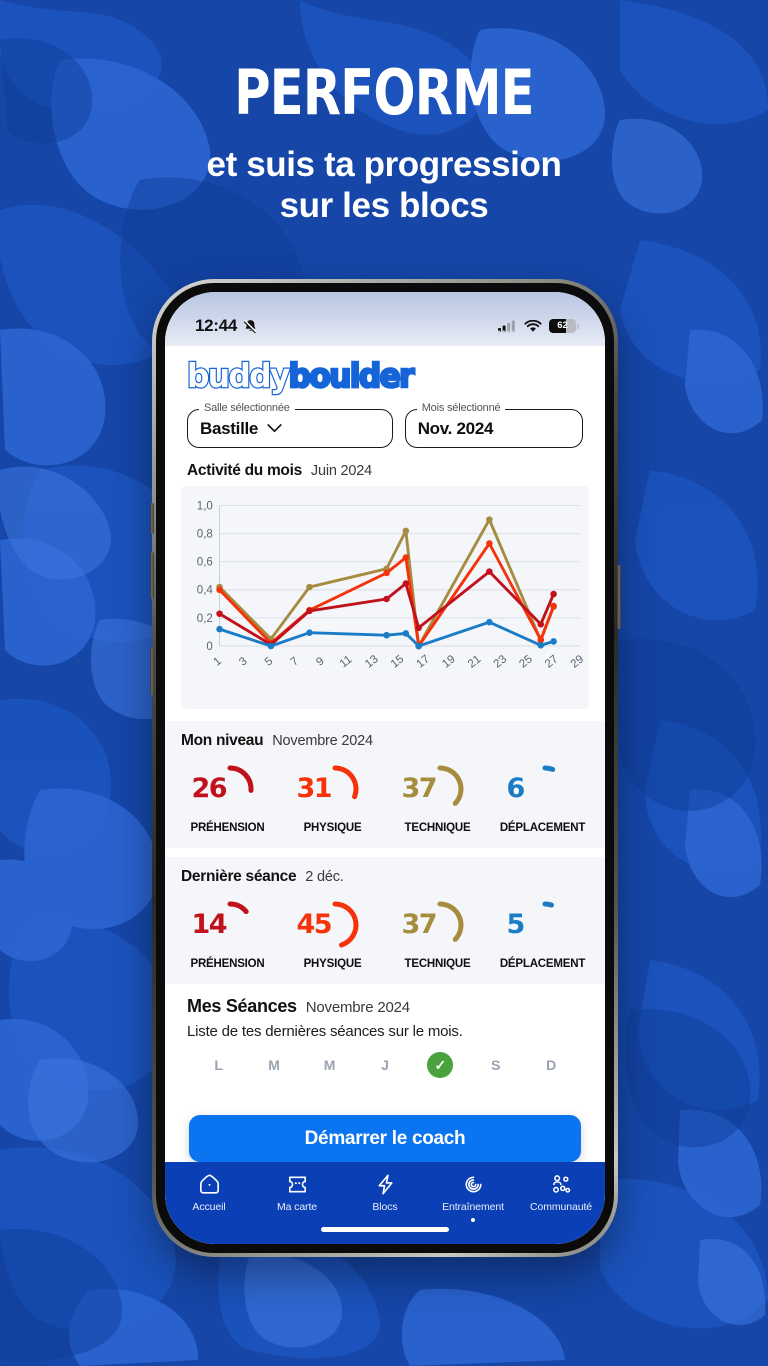 This screenshot has height=1366, width=768. Describe the element at coordinates (385, 1138) in the screenshot. I see `start-coach-button: Démarrer le coach` at that location.